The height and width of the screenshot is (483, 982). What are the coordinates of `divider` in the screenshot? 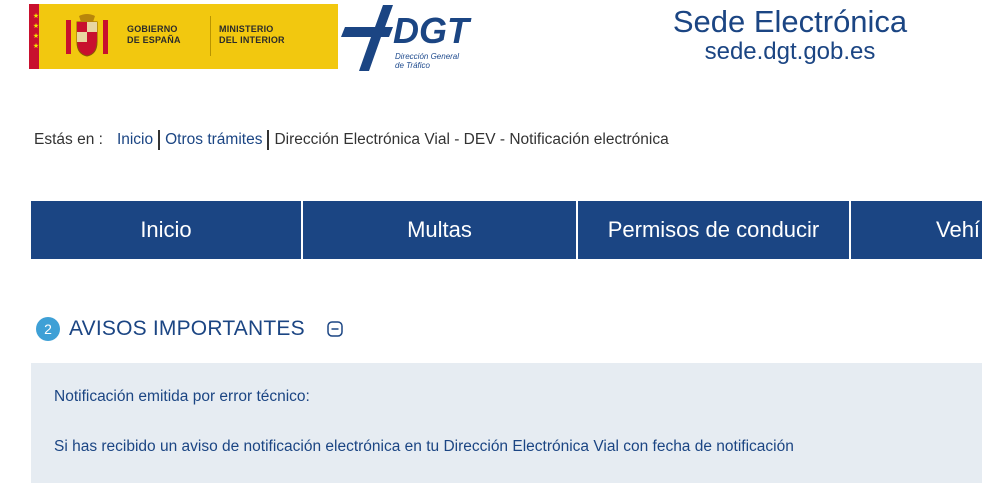 It's located at (210, 36).